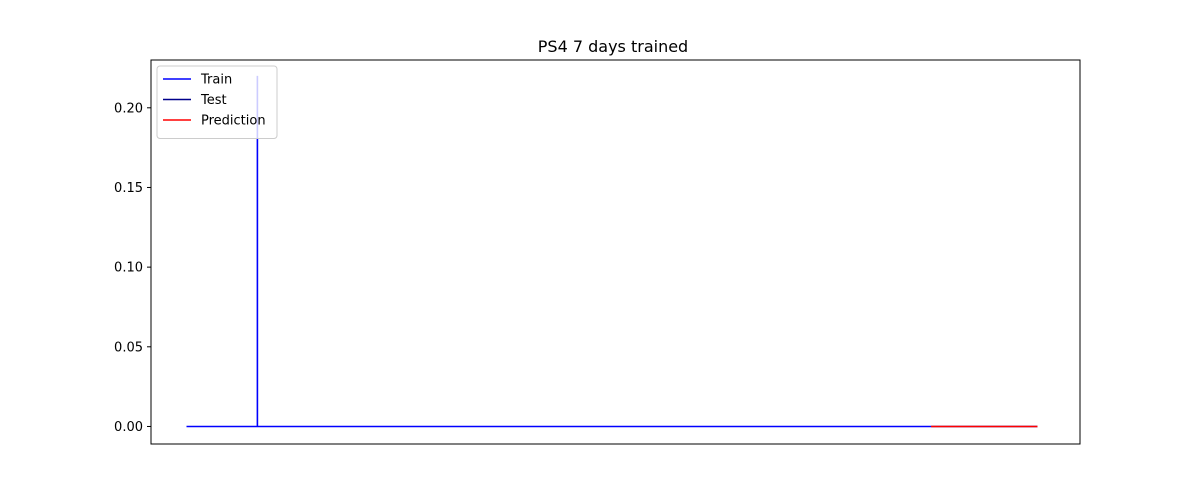 Image resolution: width=1200 pixels, height=504 pixels. Describe the element at coordinates (128, 108) in the screenshot. I see `y-tick-label: 0.20` at that location.